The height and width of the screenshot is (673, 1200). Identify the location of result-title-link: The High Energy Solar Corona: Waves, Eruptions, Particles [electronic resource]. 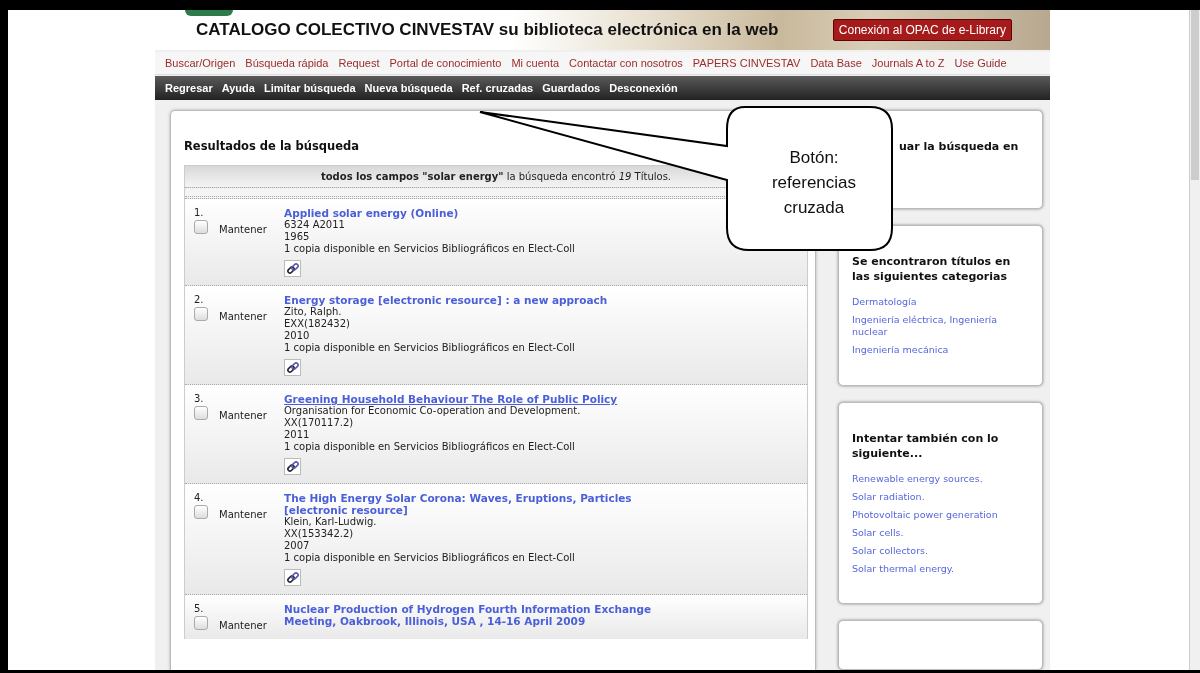
(480, 504).